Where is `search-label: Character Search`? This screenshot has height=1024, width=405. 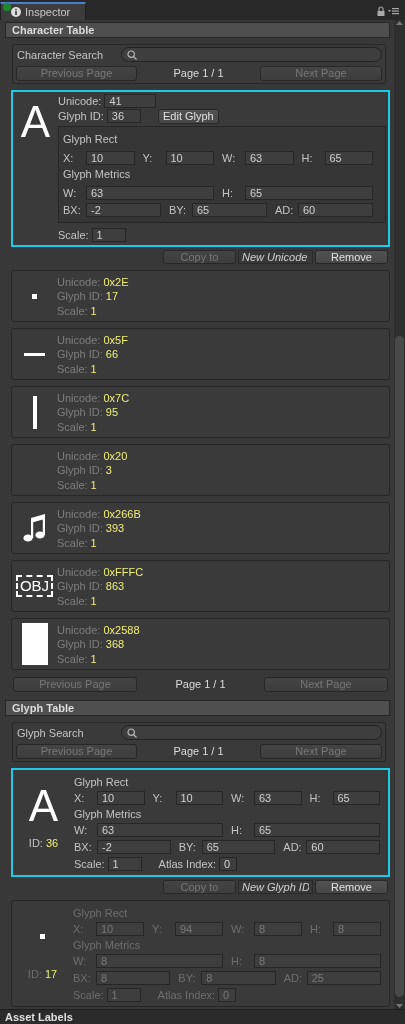 search-label: Character Search is located at coordinates (60, 54).